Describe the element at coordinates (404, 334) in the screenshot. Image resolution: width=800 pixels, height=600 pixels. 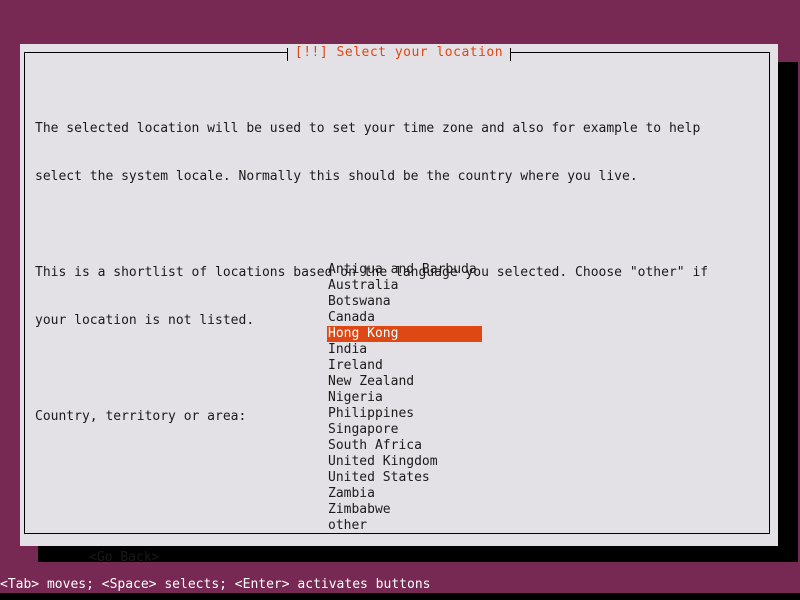
I see `list-item: Hong Kong` at that location.